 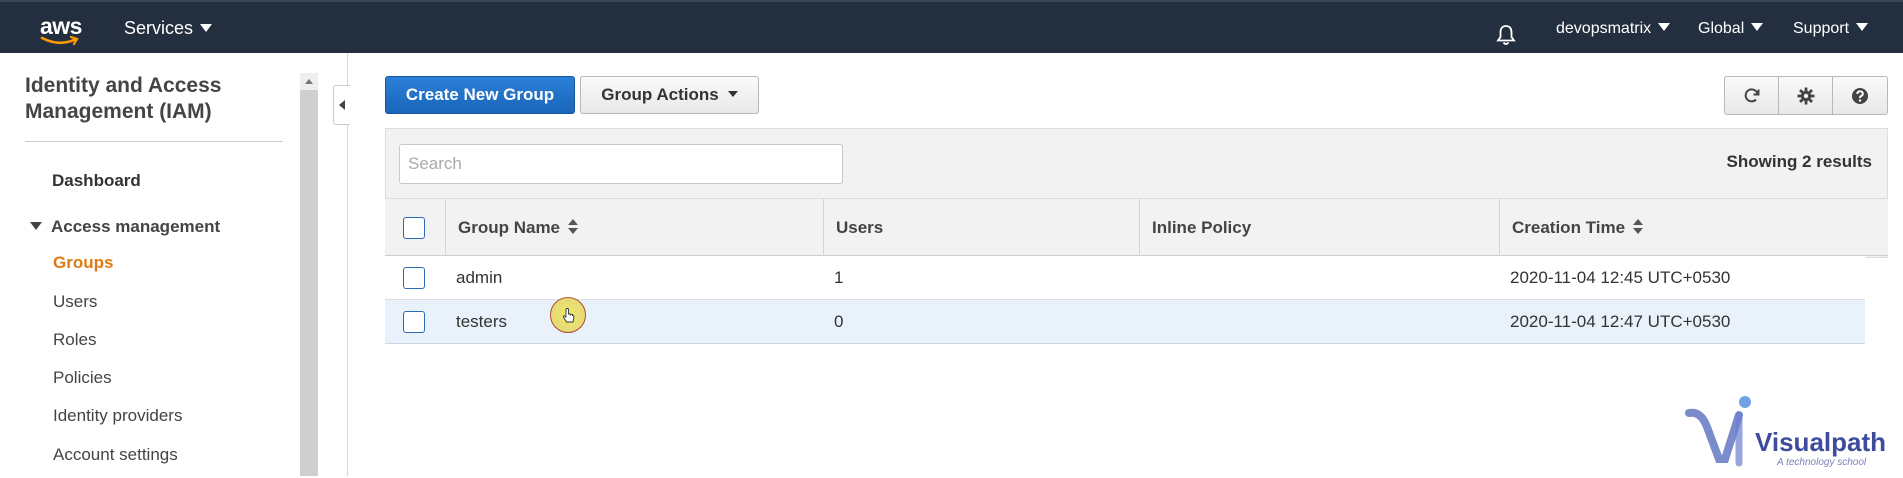 I want to click on support-menu: Support, so click(x=1831, y=28).